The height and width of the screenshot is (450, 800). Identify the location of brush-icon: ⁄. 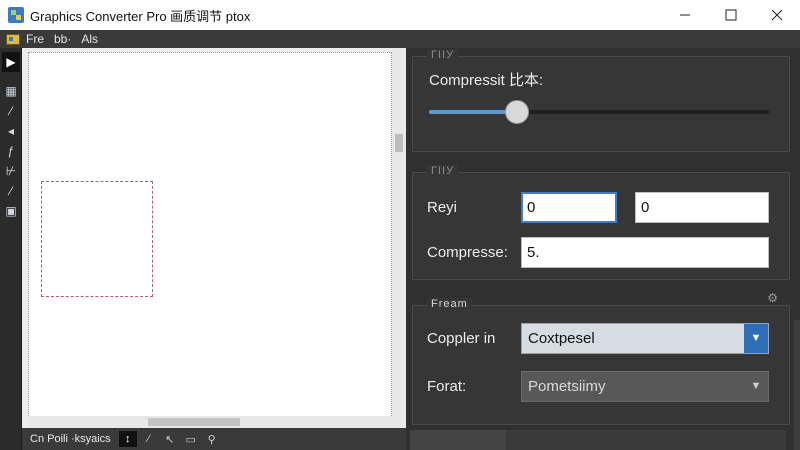
(10, 111).